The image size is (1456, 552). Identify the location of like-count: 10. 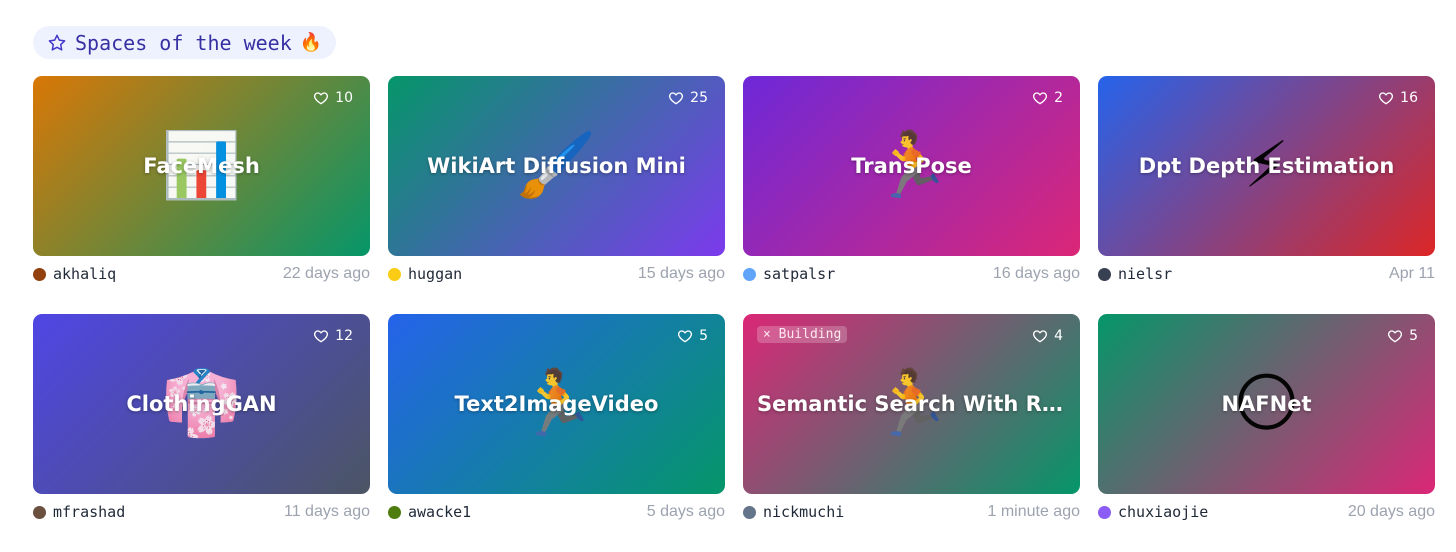
(344, 98).